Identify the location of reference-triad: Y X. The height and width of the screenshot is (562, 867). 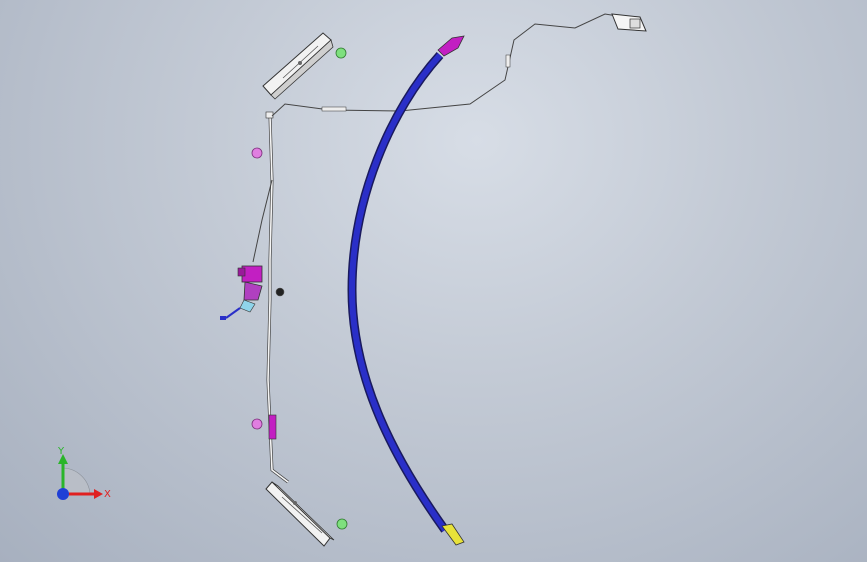
(84, 473).